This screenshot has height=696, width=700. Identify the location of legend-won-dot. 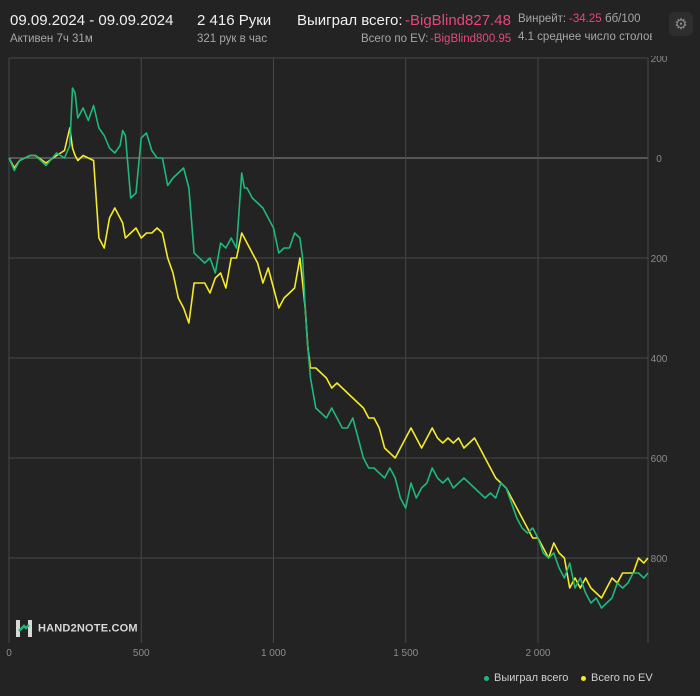
(486, 678).